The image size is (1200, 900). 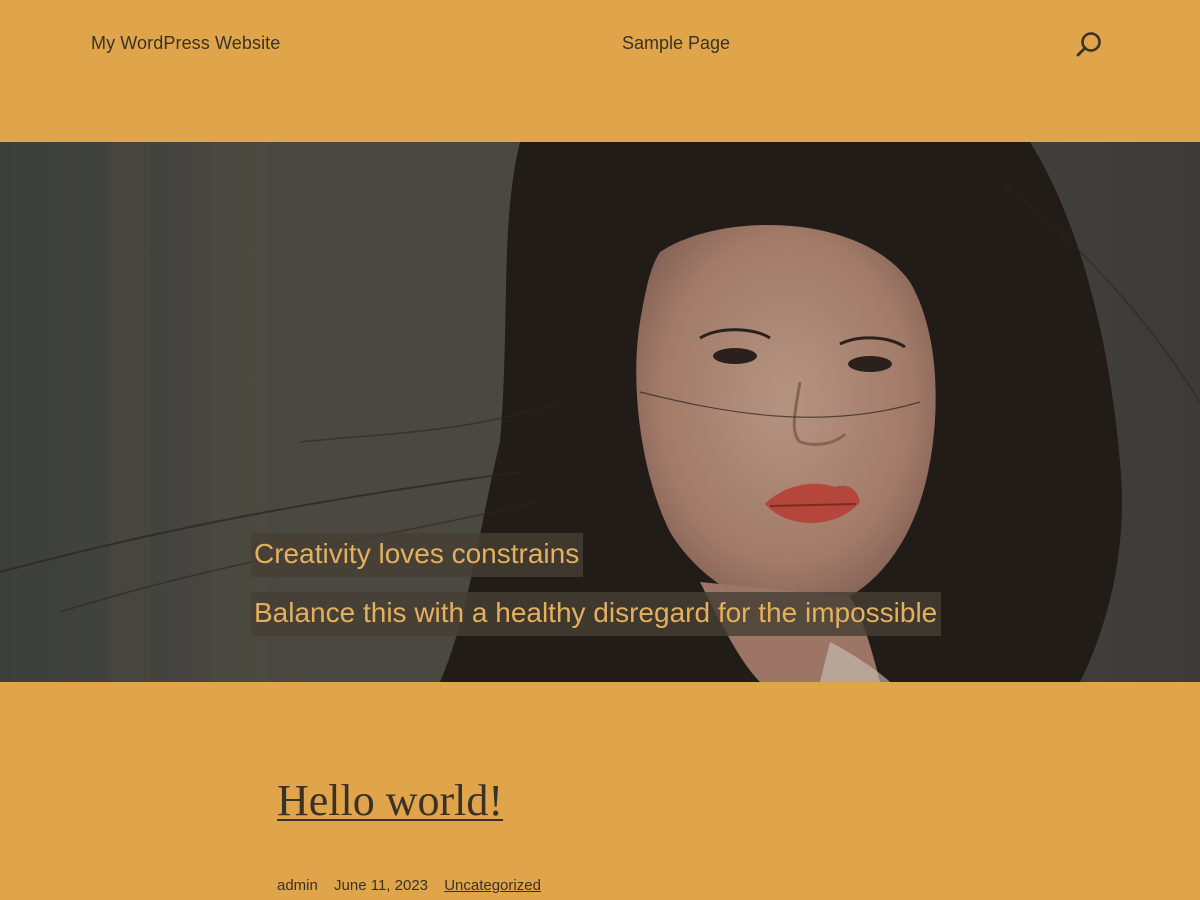 I want to click on post-date: June 11, 2023, so click(x=381, y=885).